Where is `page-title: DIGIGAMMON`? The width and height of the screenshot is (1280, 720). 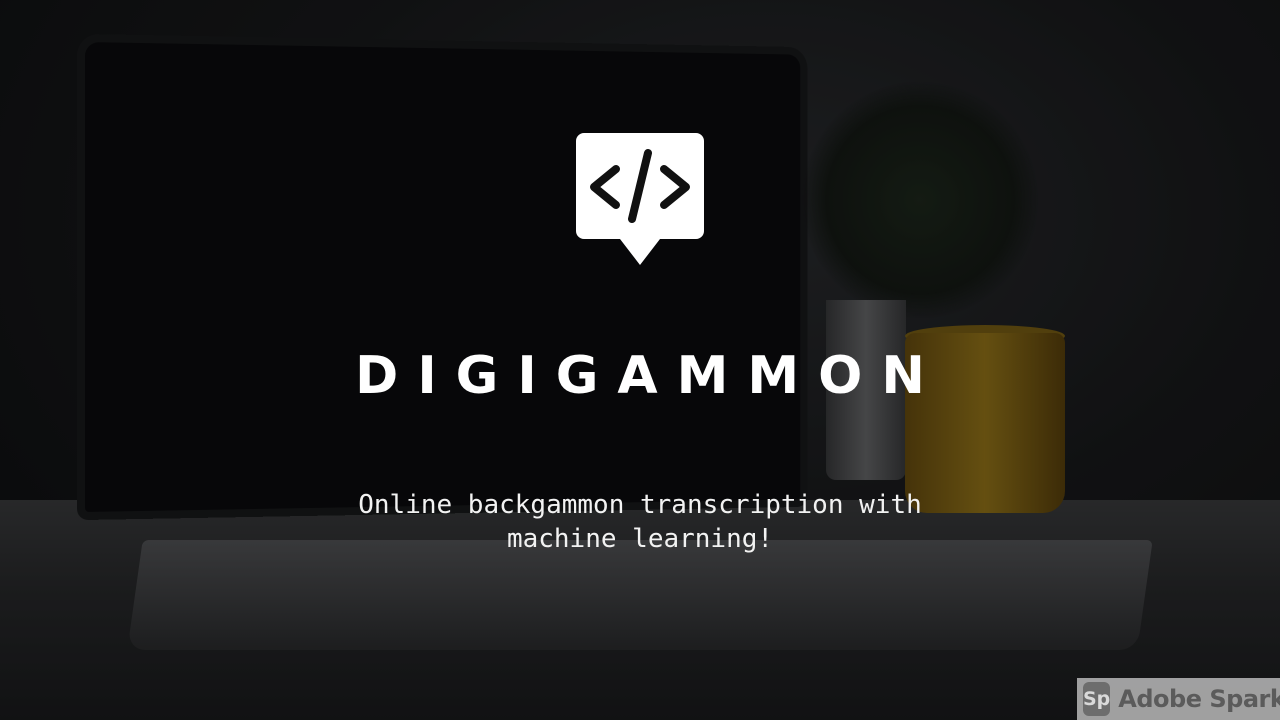 page-title: DIGIGAMMON is located at coordinates (649, 376).